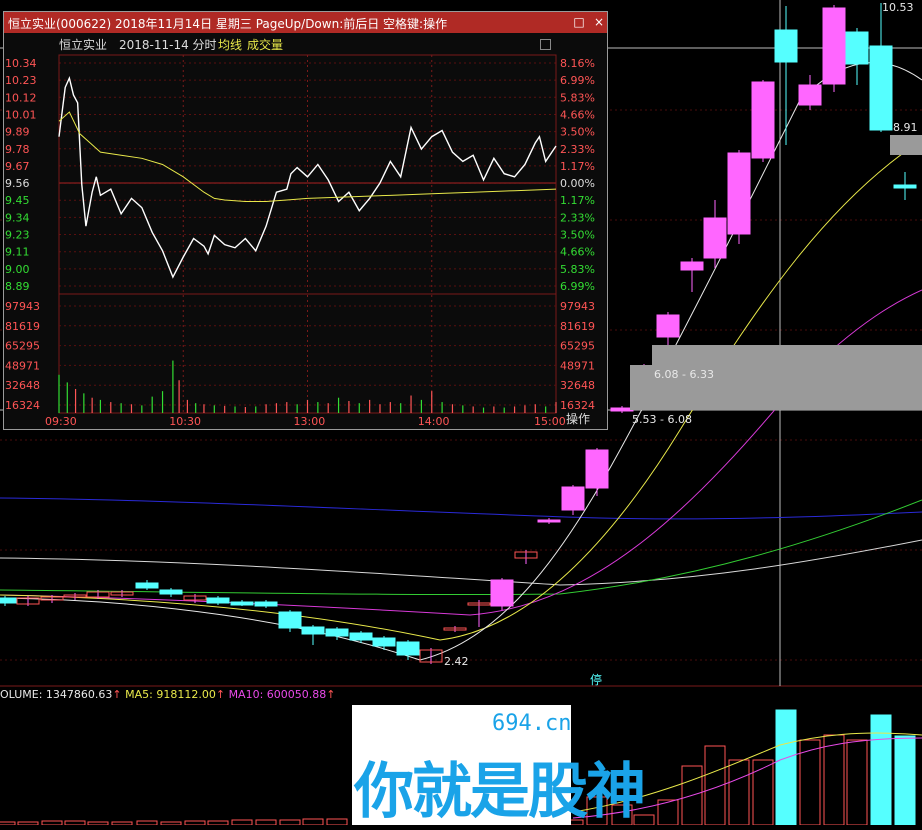 The image size is (922, 830). What do you see at coordinates (17, 183) in the screenshot?
I see `price-tick: 9.56` at bounding box center [17, 183].